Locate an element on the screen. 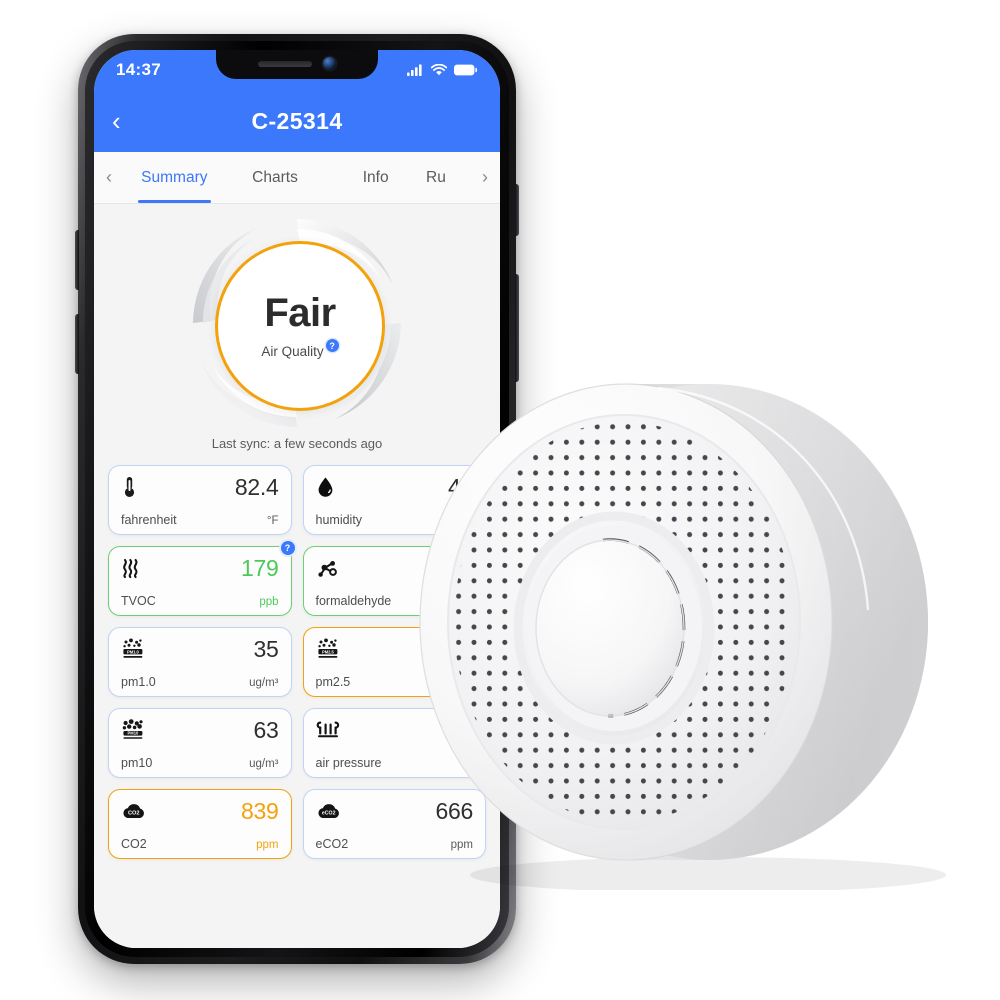 This screenshot has width=1000, height=1000. card-bottom-row: CO2 ppm is located at coordinates (200, 844).